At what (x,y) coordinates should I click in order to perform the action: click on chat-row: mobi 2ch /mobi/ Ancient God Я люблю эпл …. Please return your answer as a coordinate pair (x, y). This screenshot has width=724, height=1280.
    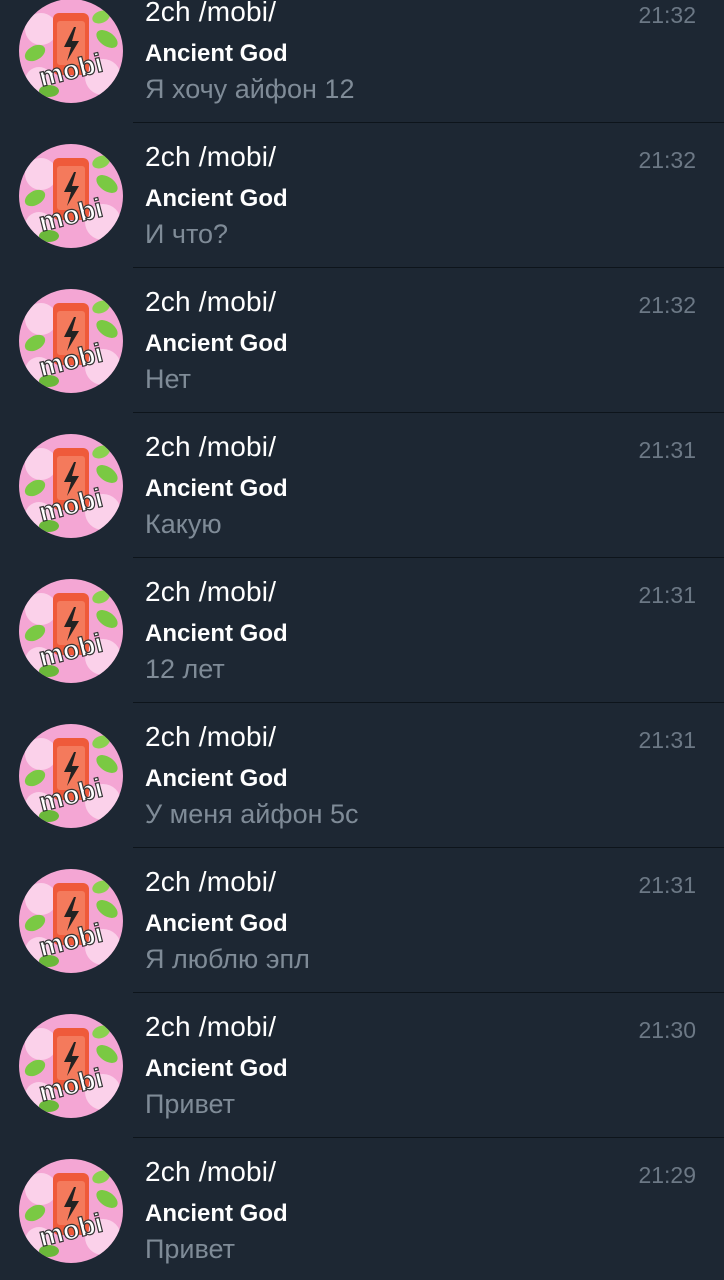
    Looking at the image, I should click on (362, 920).